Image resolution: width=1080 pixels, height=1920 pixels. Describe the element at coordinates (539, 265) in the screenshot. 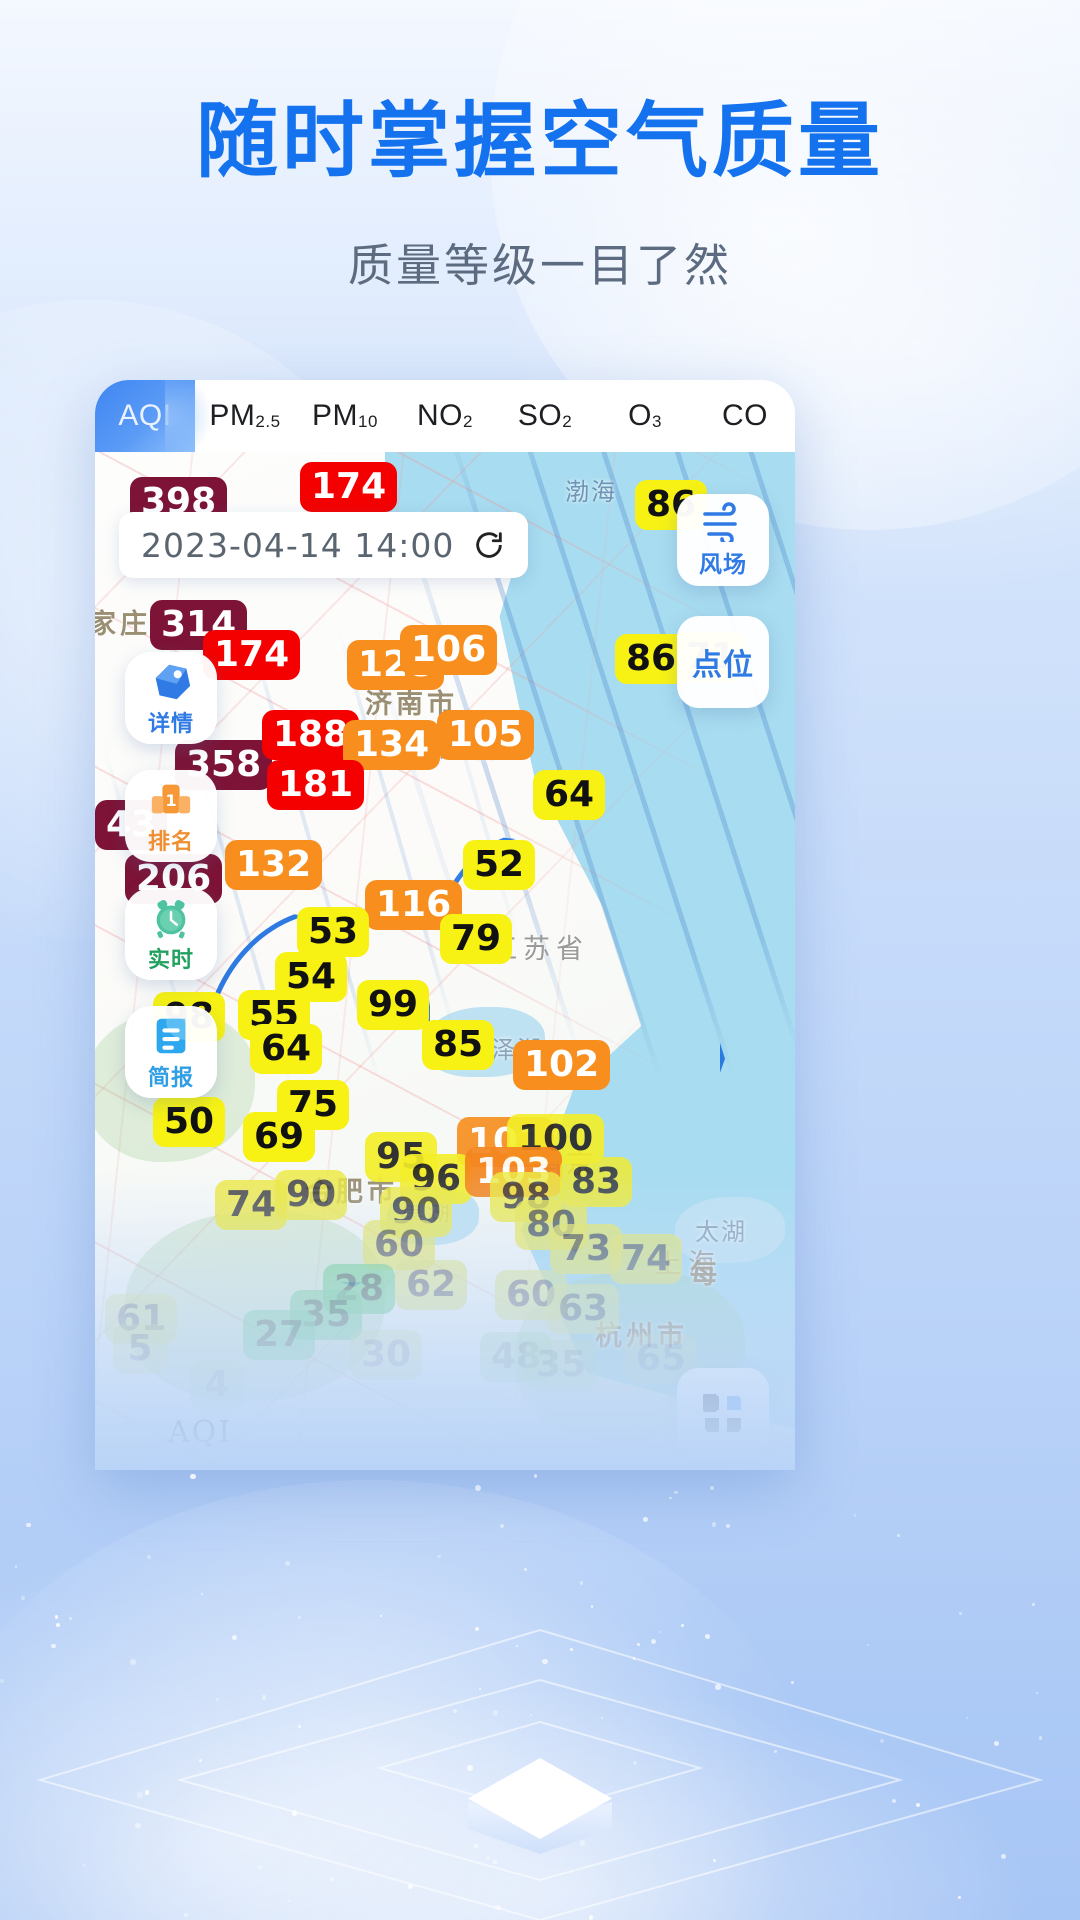

I see `page-subtitle: 质量等级一目了然` at that location.